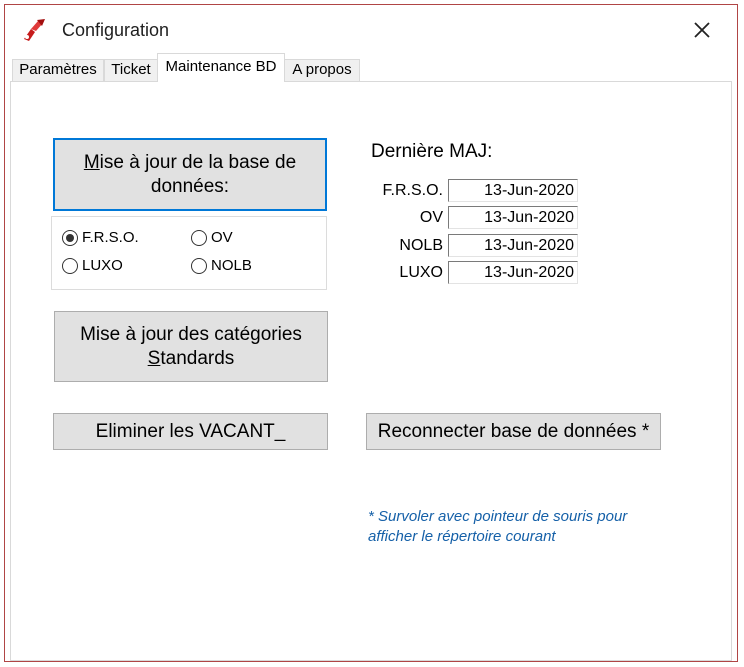  I want to click on radio-nolb: NOLB, so click(221, 265).